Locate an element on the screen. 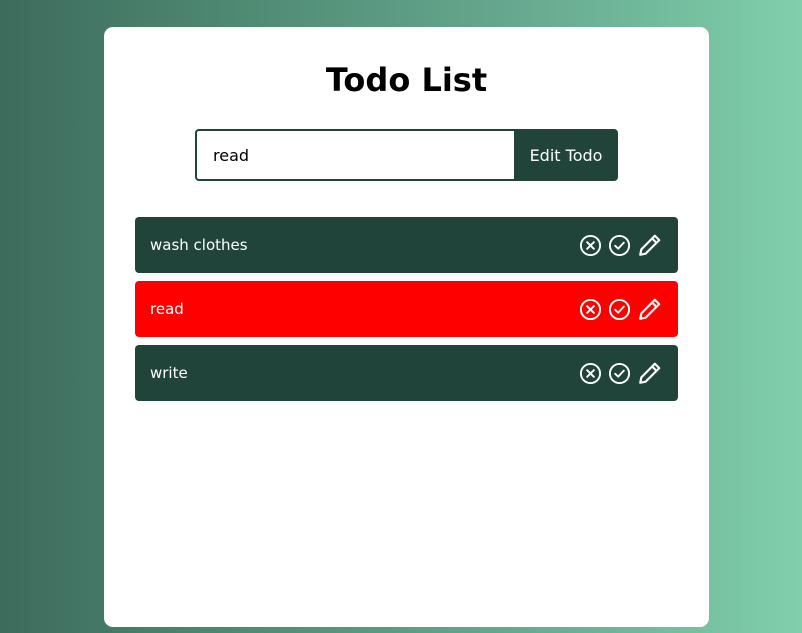 The image size is (802, 633). todo-input is located at coordinates (354, 155).